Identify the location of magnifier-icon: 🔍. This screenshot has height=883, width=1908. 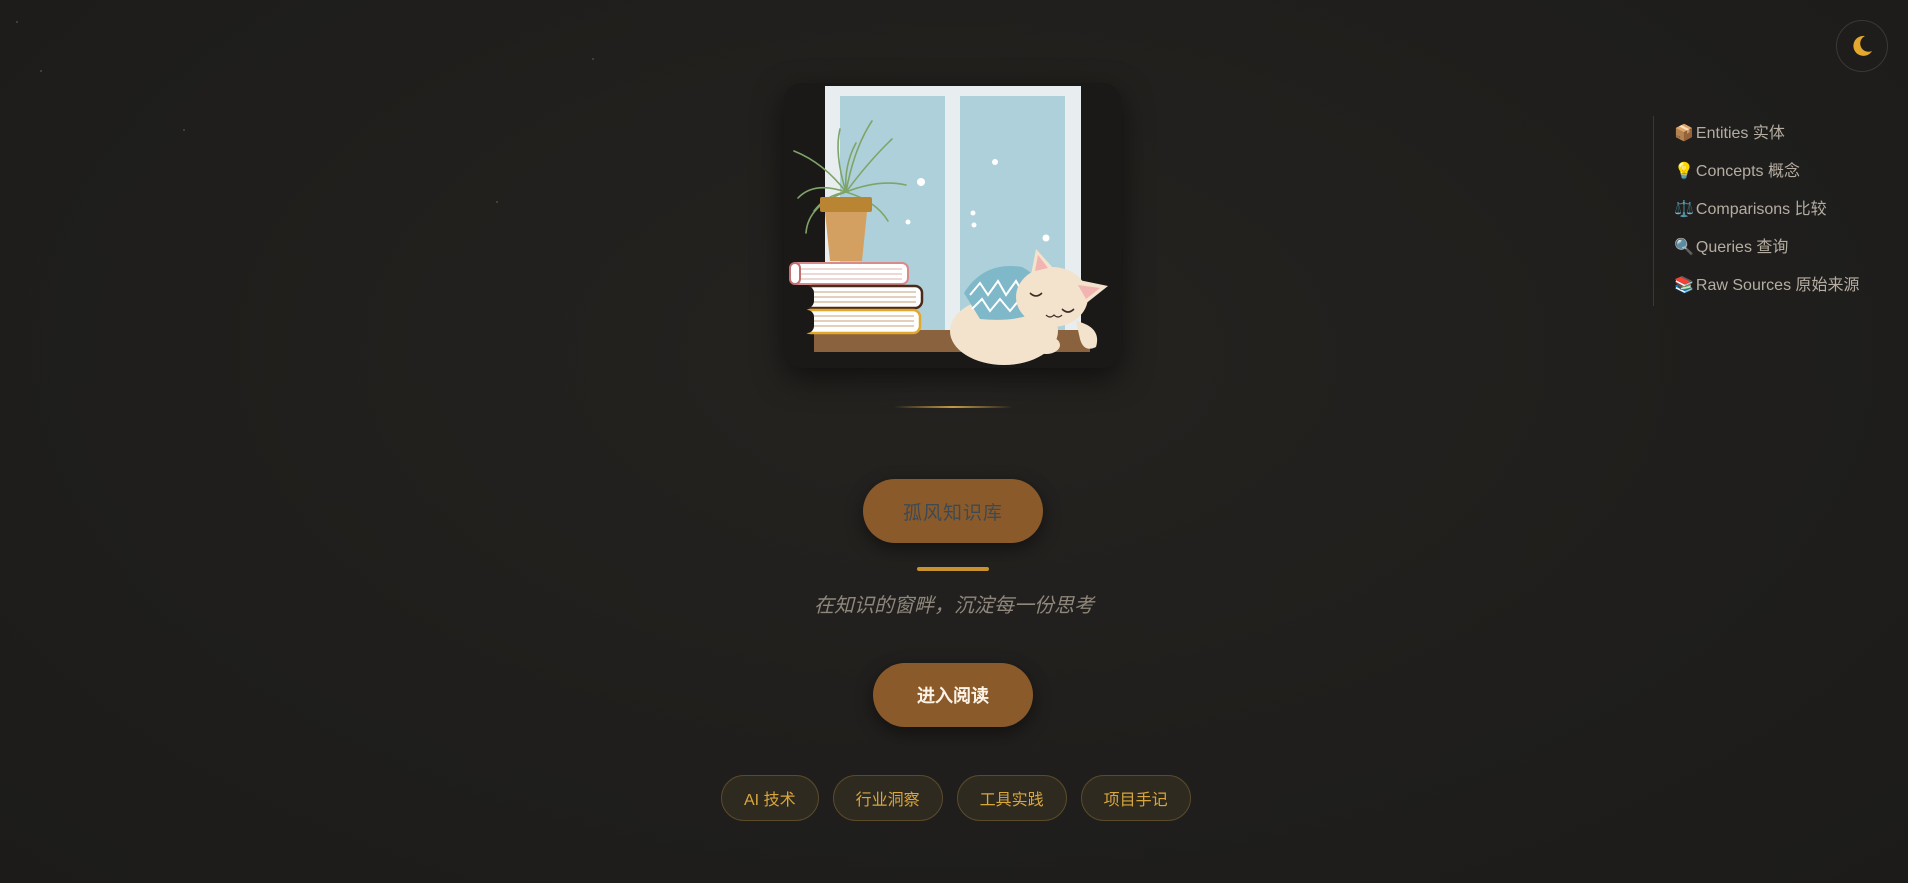
(1684, 247).